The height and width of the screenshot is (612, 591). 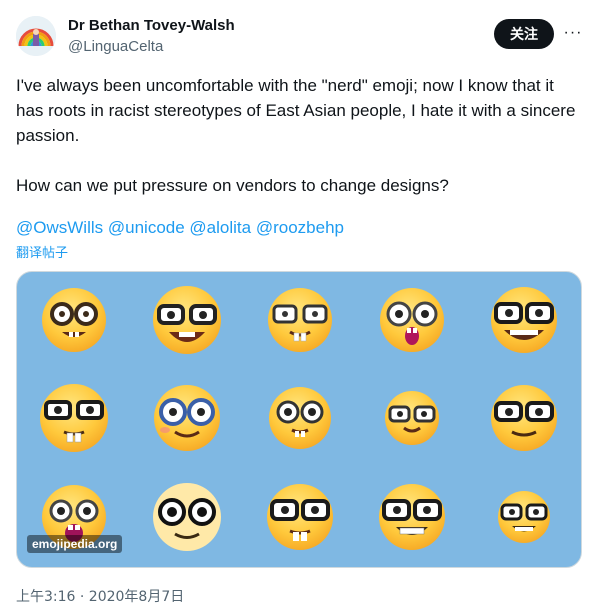 What do you see at coordinates (59, 227) in the screenshot?
I see `mention-link: @OwsWills` at bounding box center [59, 227].